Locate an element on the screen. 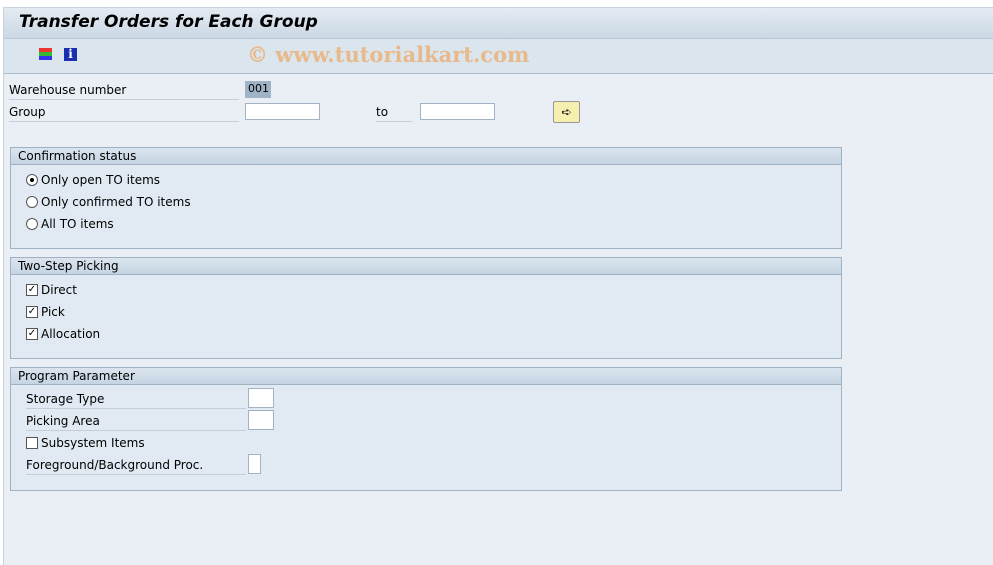 The width and height of the screenshot is (993, 565). checkbox-label: Allocation is located at coordinates (71, 334).